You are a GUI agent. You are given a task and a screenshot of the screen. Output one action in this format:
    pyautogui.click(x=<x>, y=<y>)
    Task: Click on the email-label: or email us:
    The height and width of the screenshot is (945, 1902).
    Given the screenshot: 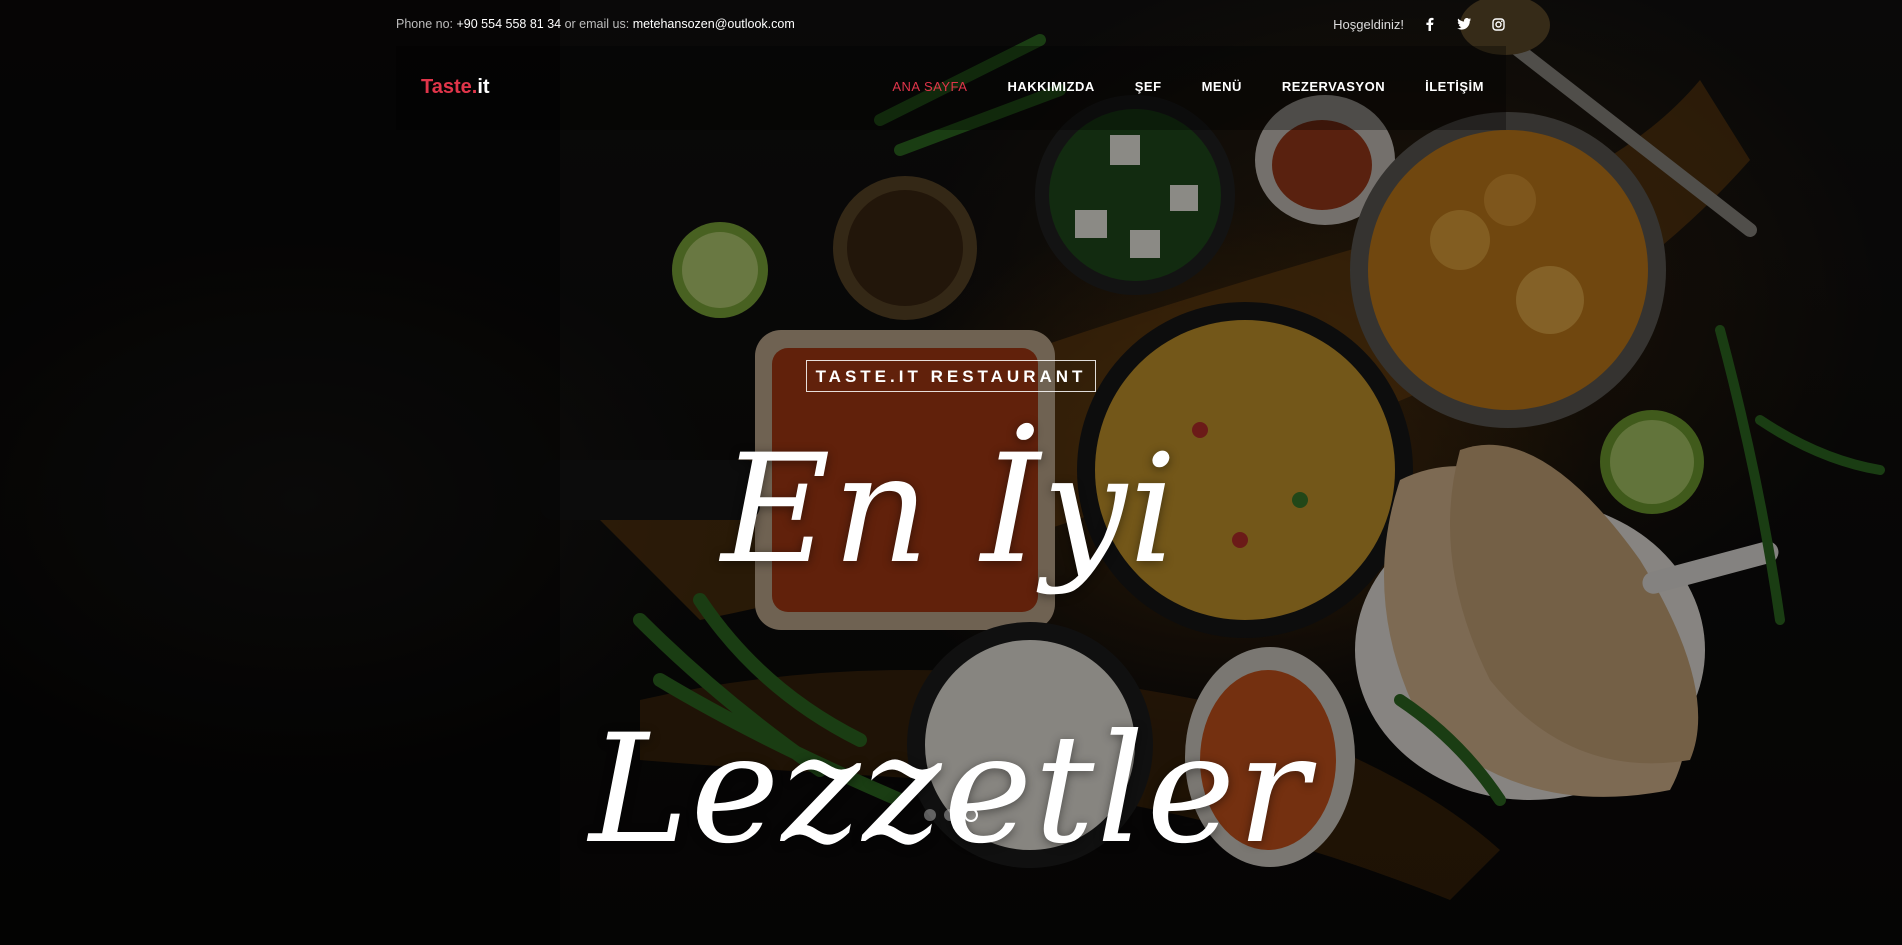 What is the action you would take?
    pyautogui.click(x=597, y=24)
    